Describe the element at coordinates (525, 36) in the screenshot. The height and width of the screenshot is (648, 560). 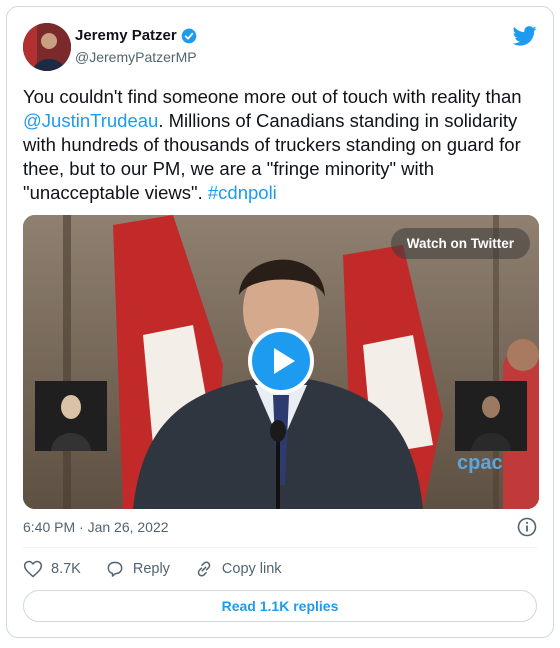
I see `twitter-bird-icon` at that location.